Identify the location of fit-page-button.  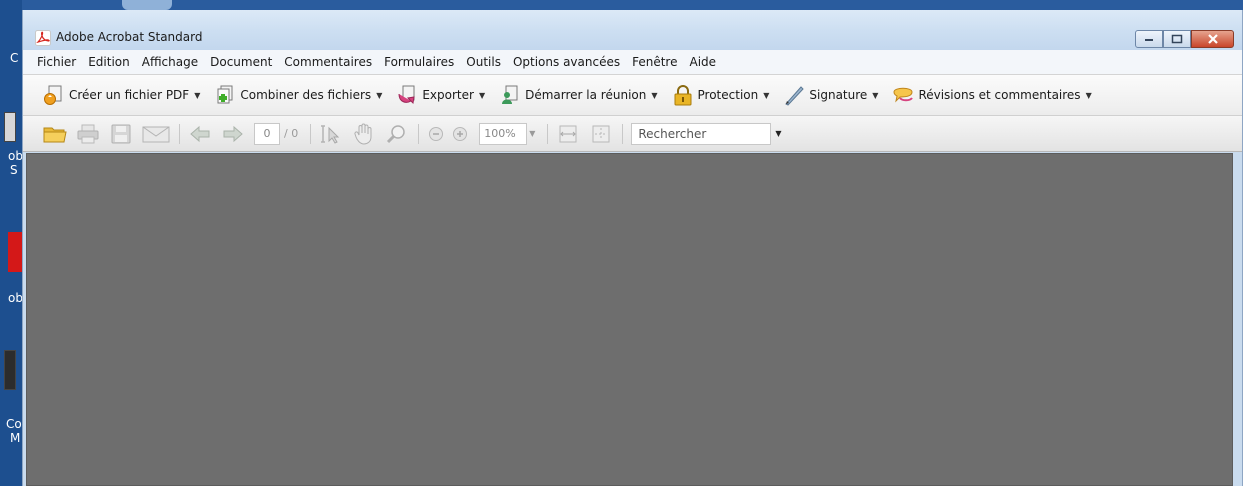
(601, 134).